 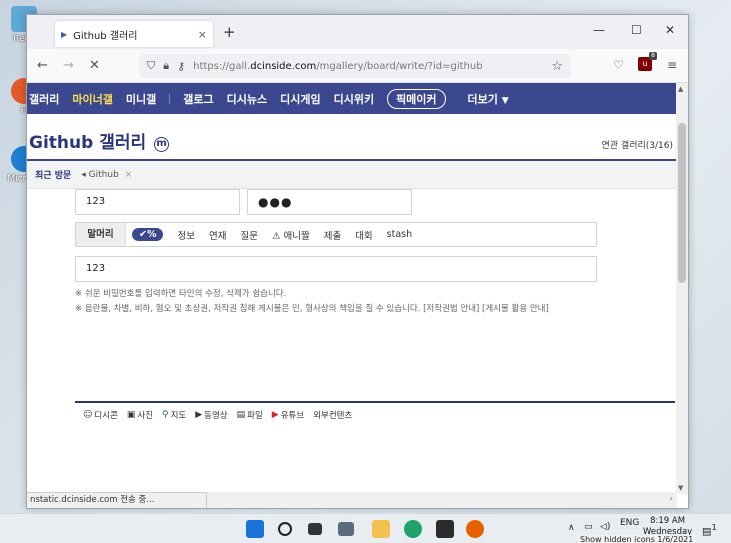 What do you see at coordinates (332, 235) in the screenshot?
I see `subject-option-submit: 제출` at bounding box center [332, 235].